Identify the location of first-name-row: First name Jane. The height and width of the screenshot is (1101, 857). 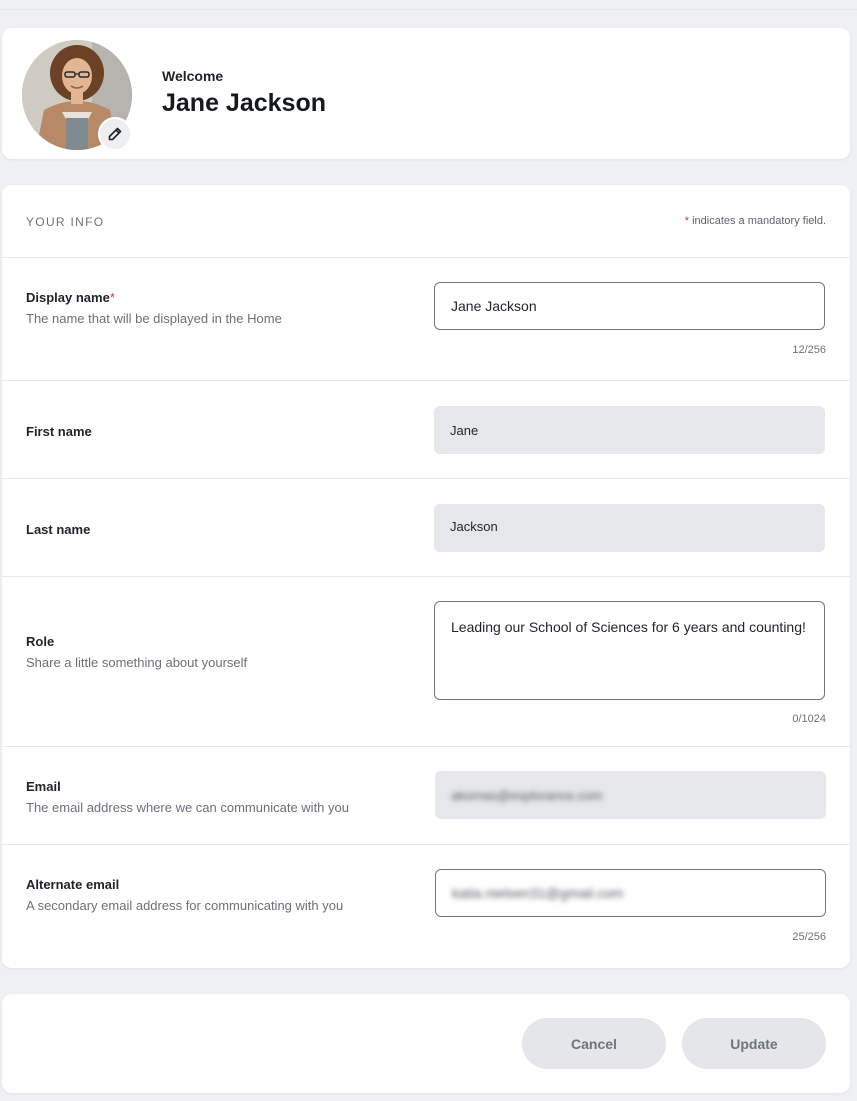
(426, 430).